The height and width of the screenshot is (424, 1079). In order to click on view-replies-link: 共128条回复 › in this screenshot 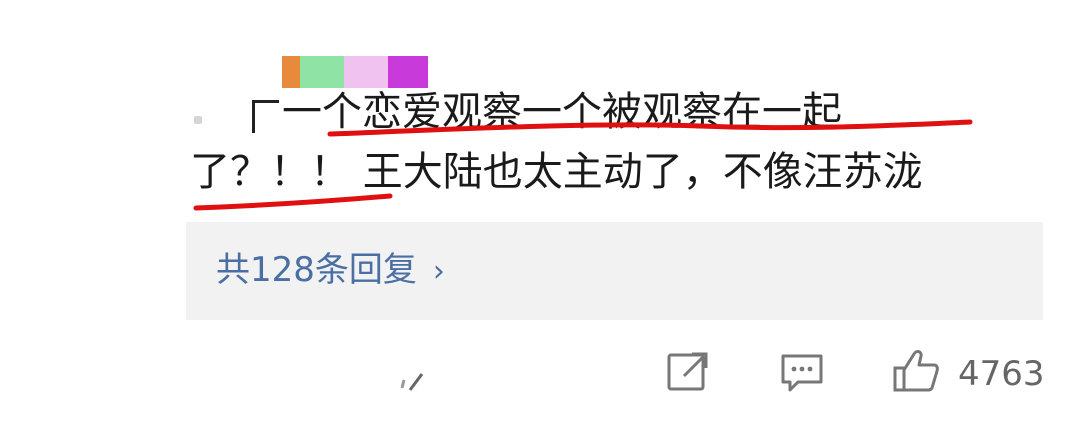, I will do `click(330, 271)`.